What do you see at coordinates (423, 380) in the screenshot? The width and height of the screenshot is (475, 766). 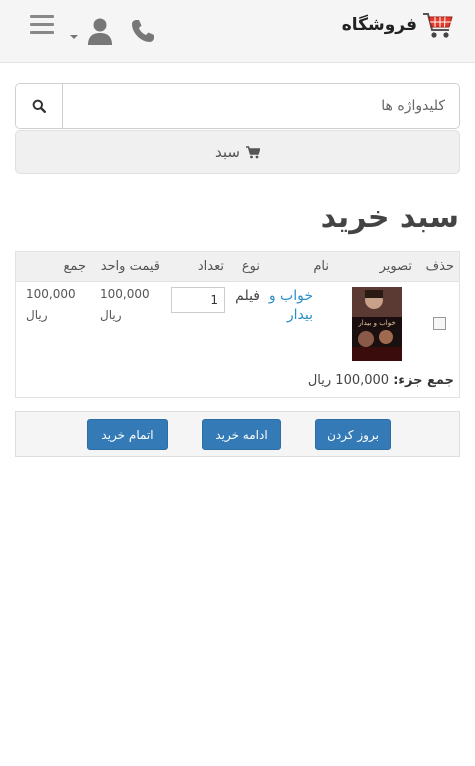 I see `subtotal-label: جمع جزء:` at bounding box center [423, 380].